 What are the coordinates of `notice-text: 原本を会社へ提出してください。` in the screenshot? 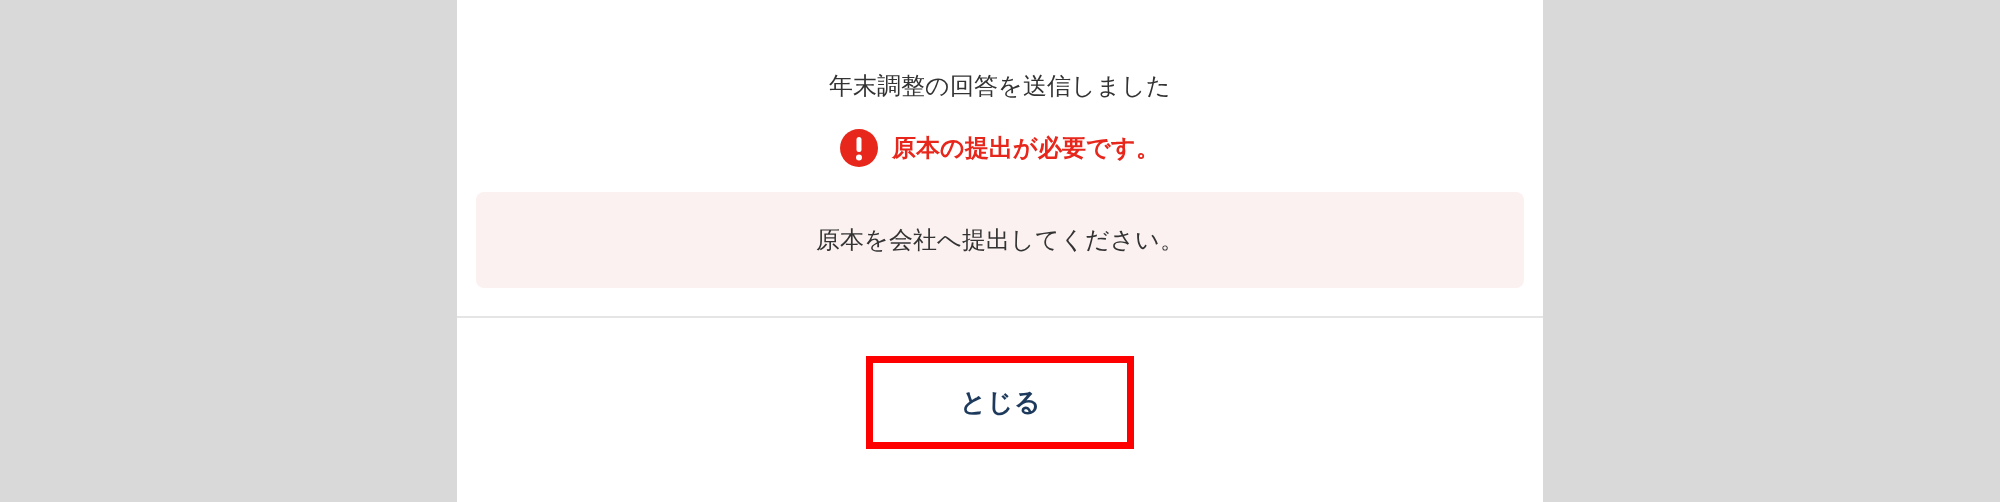 It's located at (1000, 240).